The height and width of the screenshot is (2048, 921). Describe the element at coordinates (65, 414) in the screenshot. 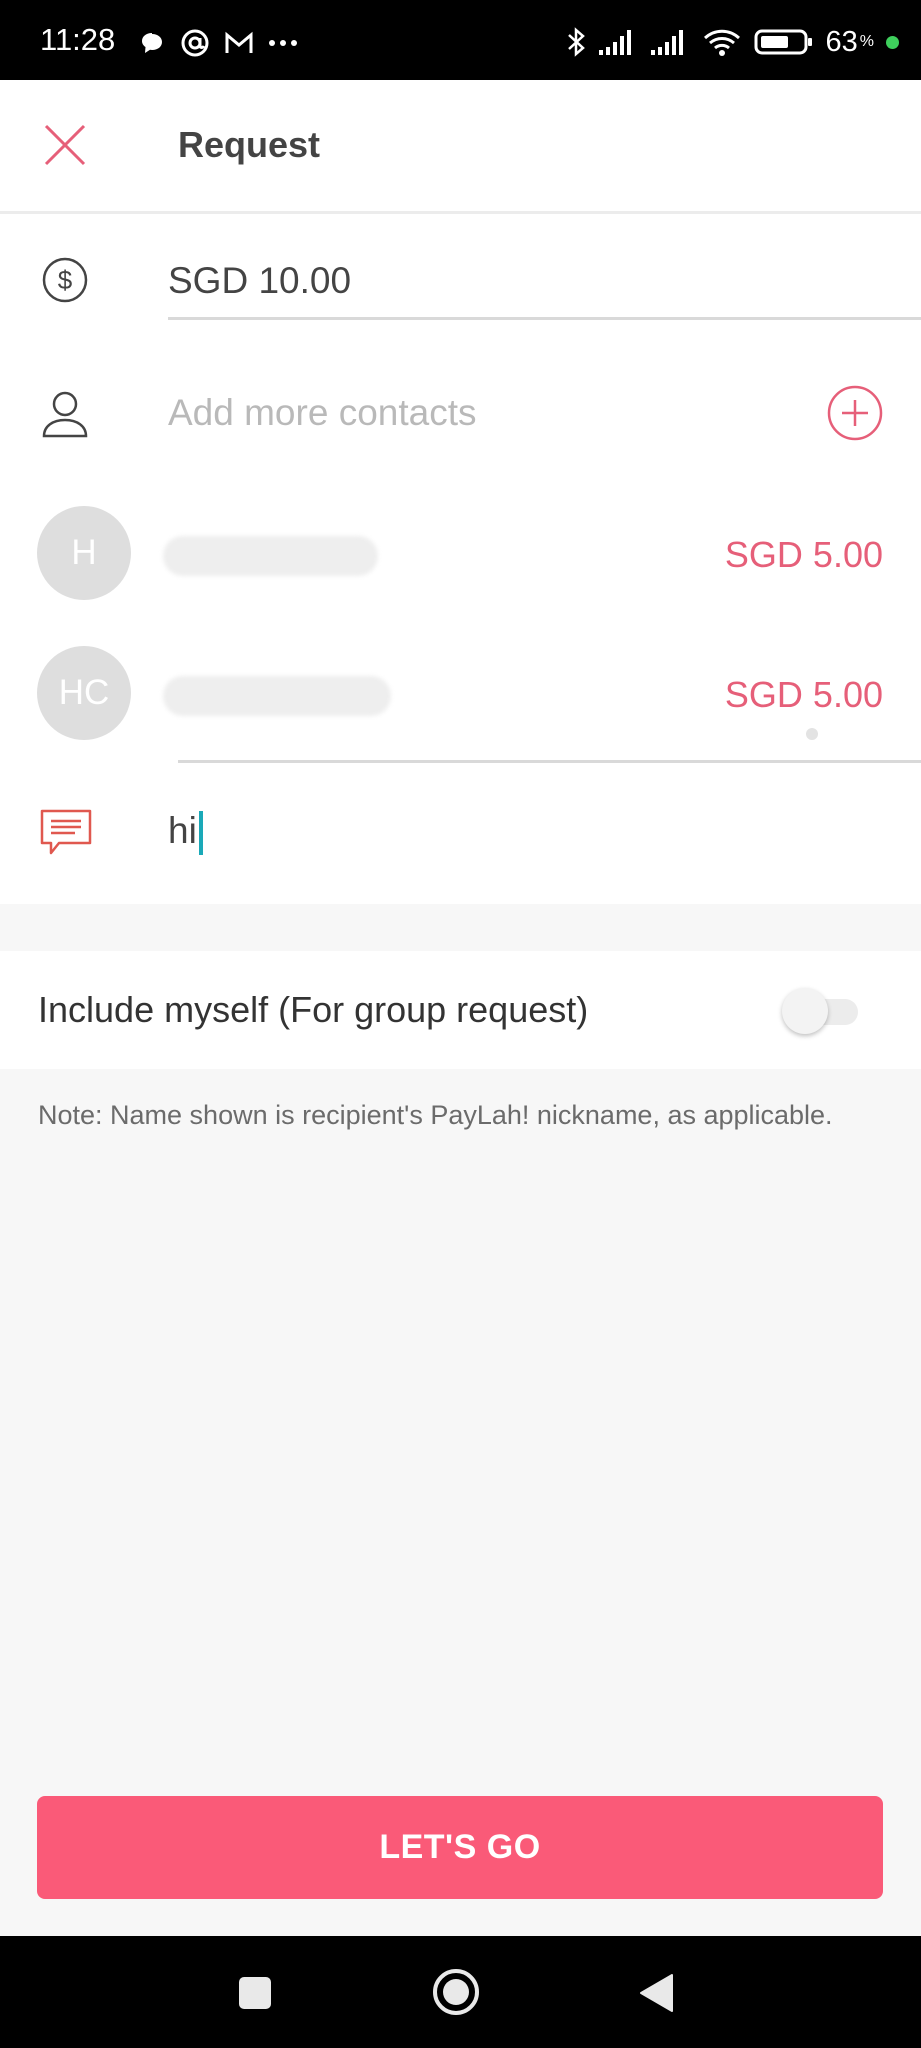

I see `person-icon` at that location.